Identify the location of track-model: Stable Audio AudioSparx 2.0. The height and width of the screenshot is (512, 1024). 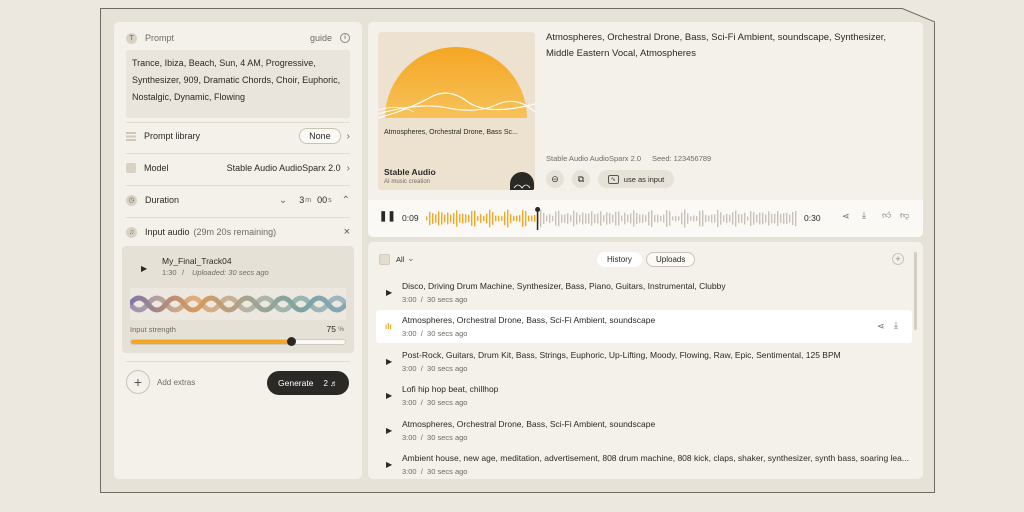
(594, 158).